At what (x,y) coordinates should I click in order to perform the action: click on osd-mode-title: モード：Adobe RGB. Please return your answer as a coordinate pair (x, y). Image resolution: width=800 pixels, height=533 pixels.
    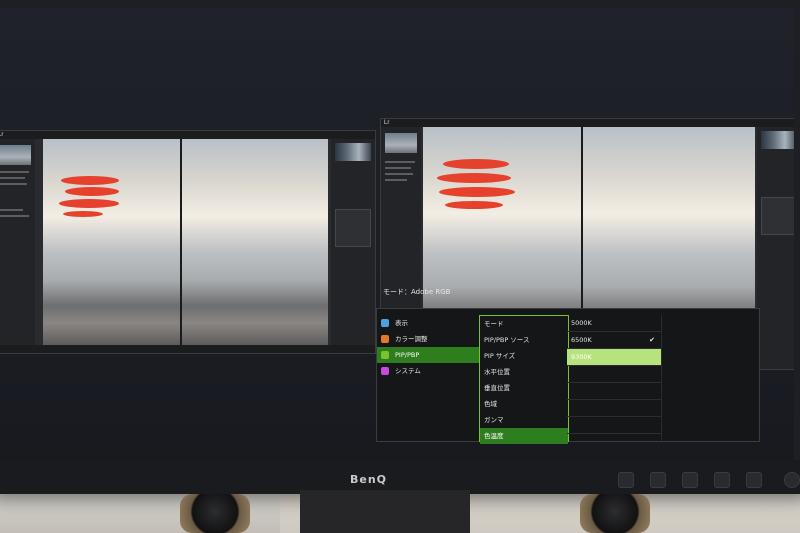
    Looking at the image, I should click on (417, 292).